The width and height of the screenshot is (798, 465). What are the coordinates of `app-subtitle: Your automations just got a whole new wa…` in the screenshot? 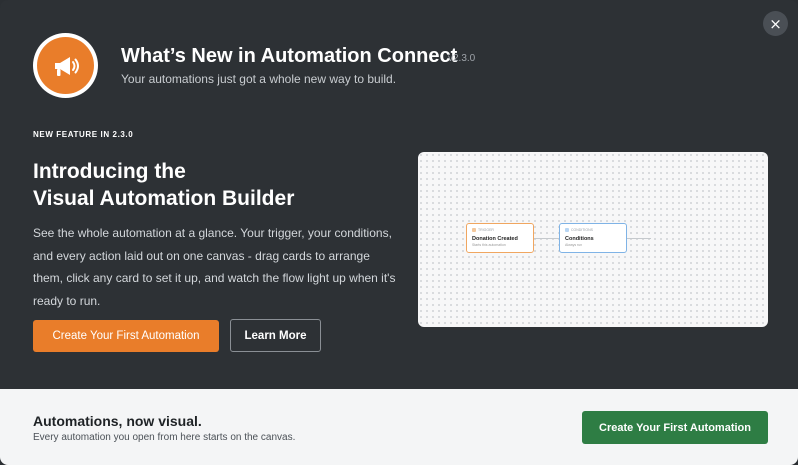 It's located at (259, 79).